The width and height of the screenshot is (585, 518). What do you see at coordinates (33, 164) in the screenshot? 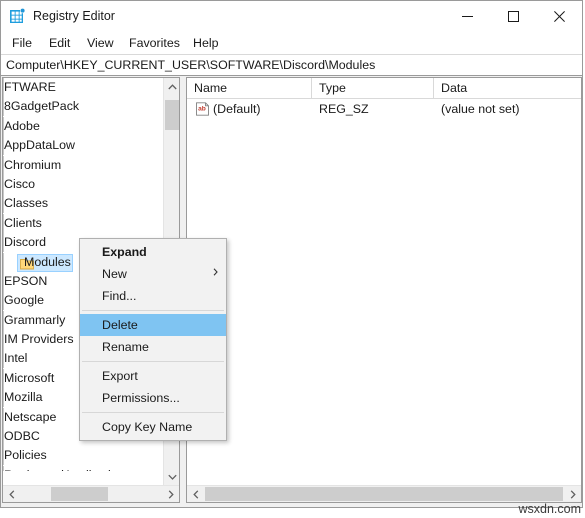
I see `tree-item-label: Chromium` at bounding box center [33, 164].